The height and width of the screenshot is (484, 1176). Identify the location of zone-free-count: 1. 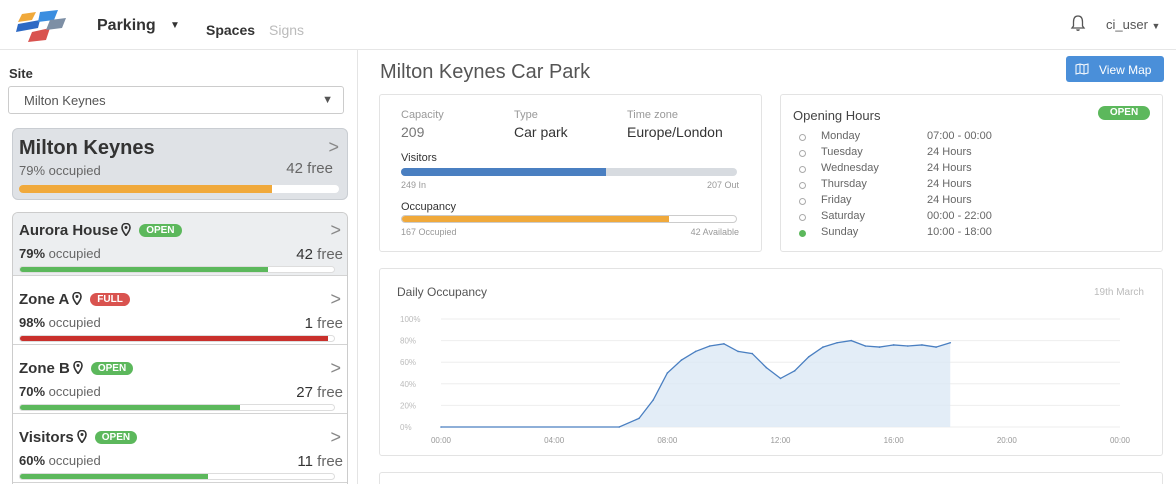
(308, 323).